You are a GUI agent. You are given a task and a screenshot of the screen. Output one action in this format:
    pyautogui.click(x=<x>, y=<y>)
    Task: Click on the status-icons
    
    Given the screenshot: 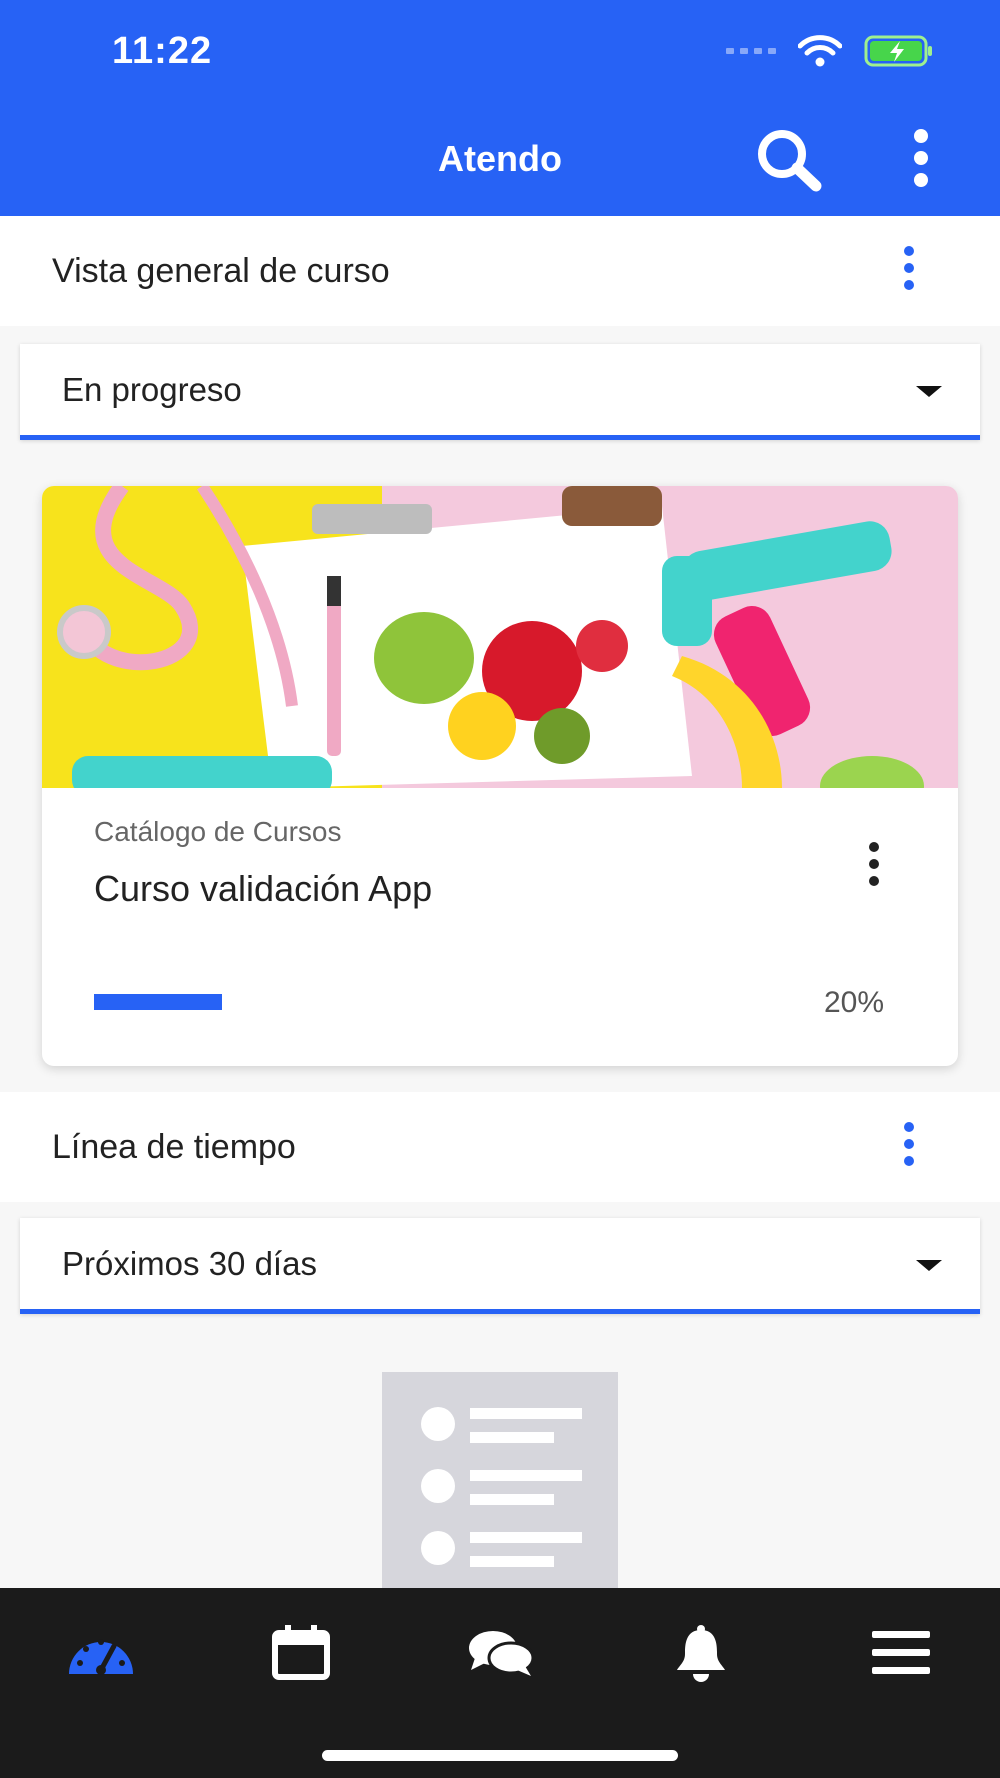 What is the action you would take?
    pyautogui.click(x=830, y=51)
    